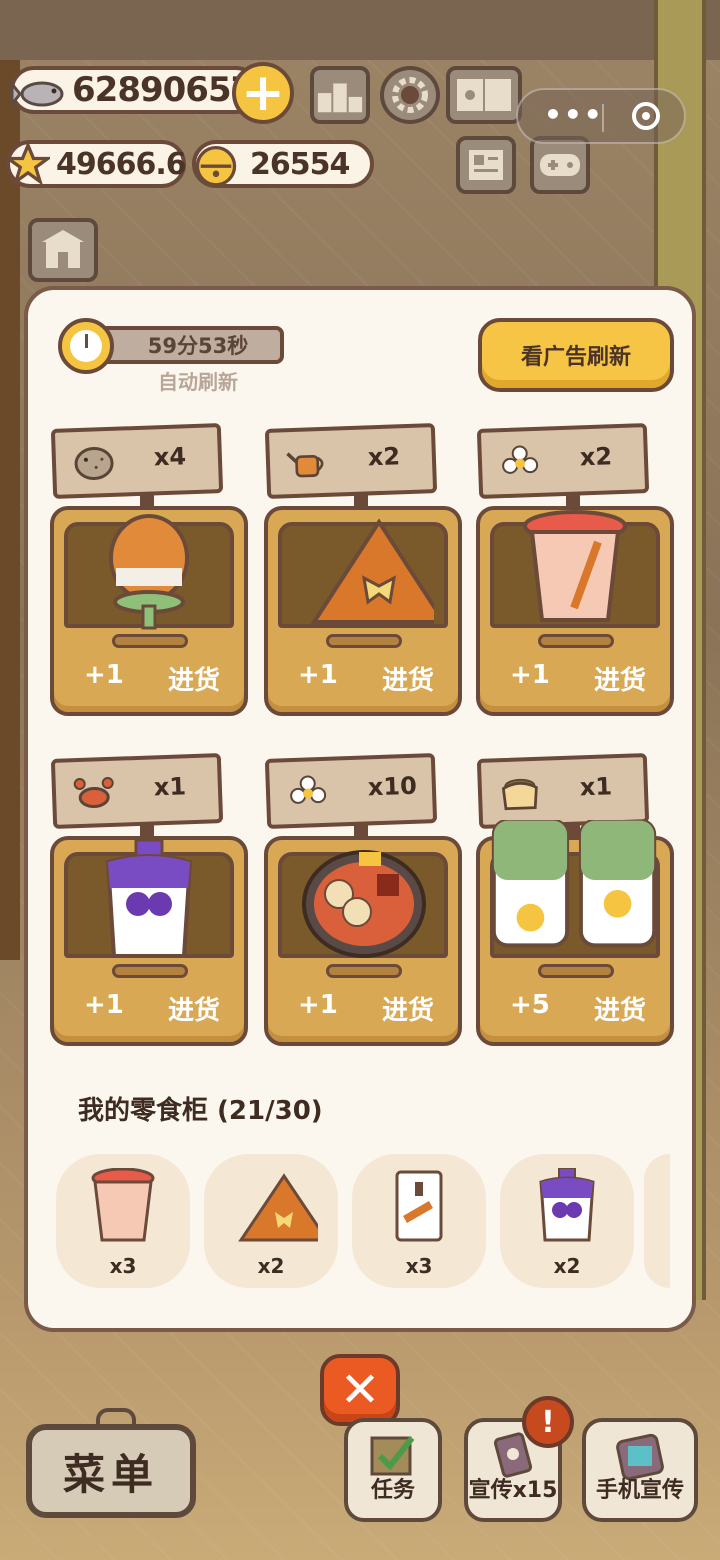  Describe the element at coordinates (392, 786) in the screenshot. I see `demand-count: x10` at that location.